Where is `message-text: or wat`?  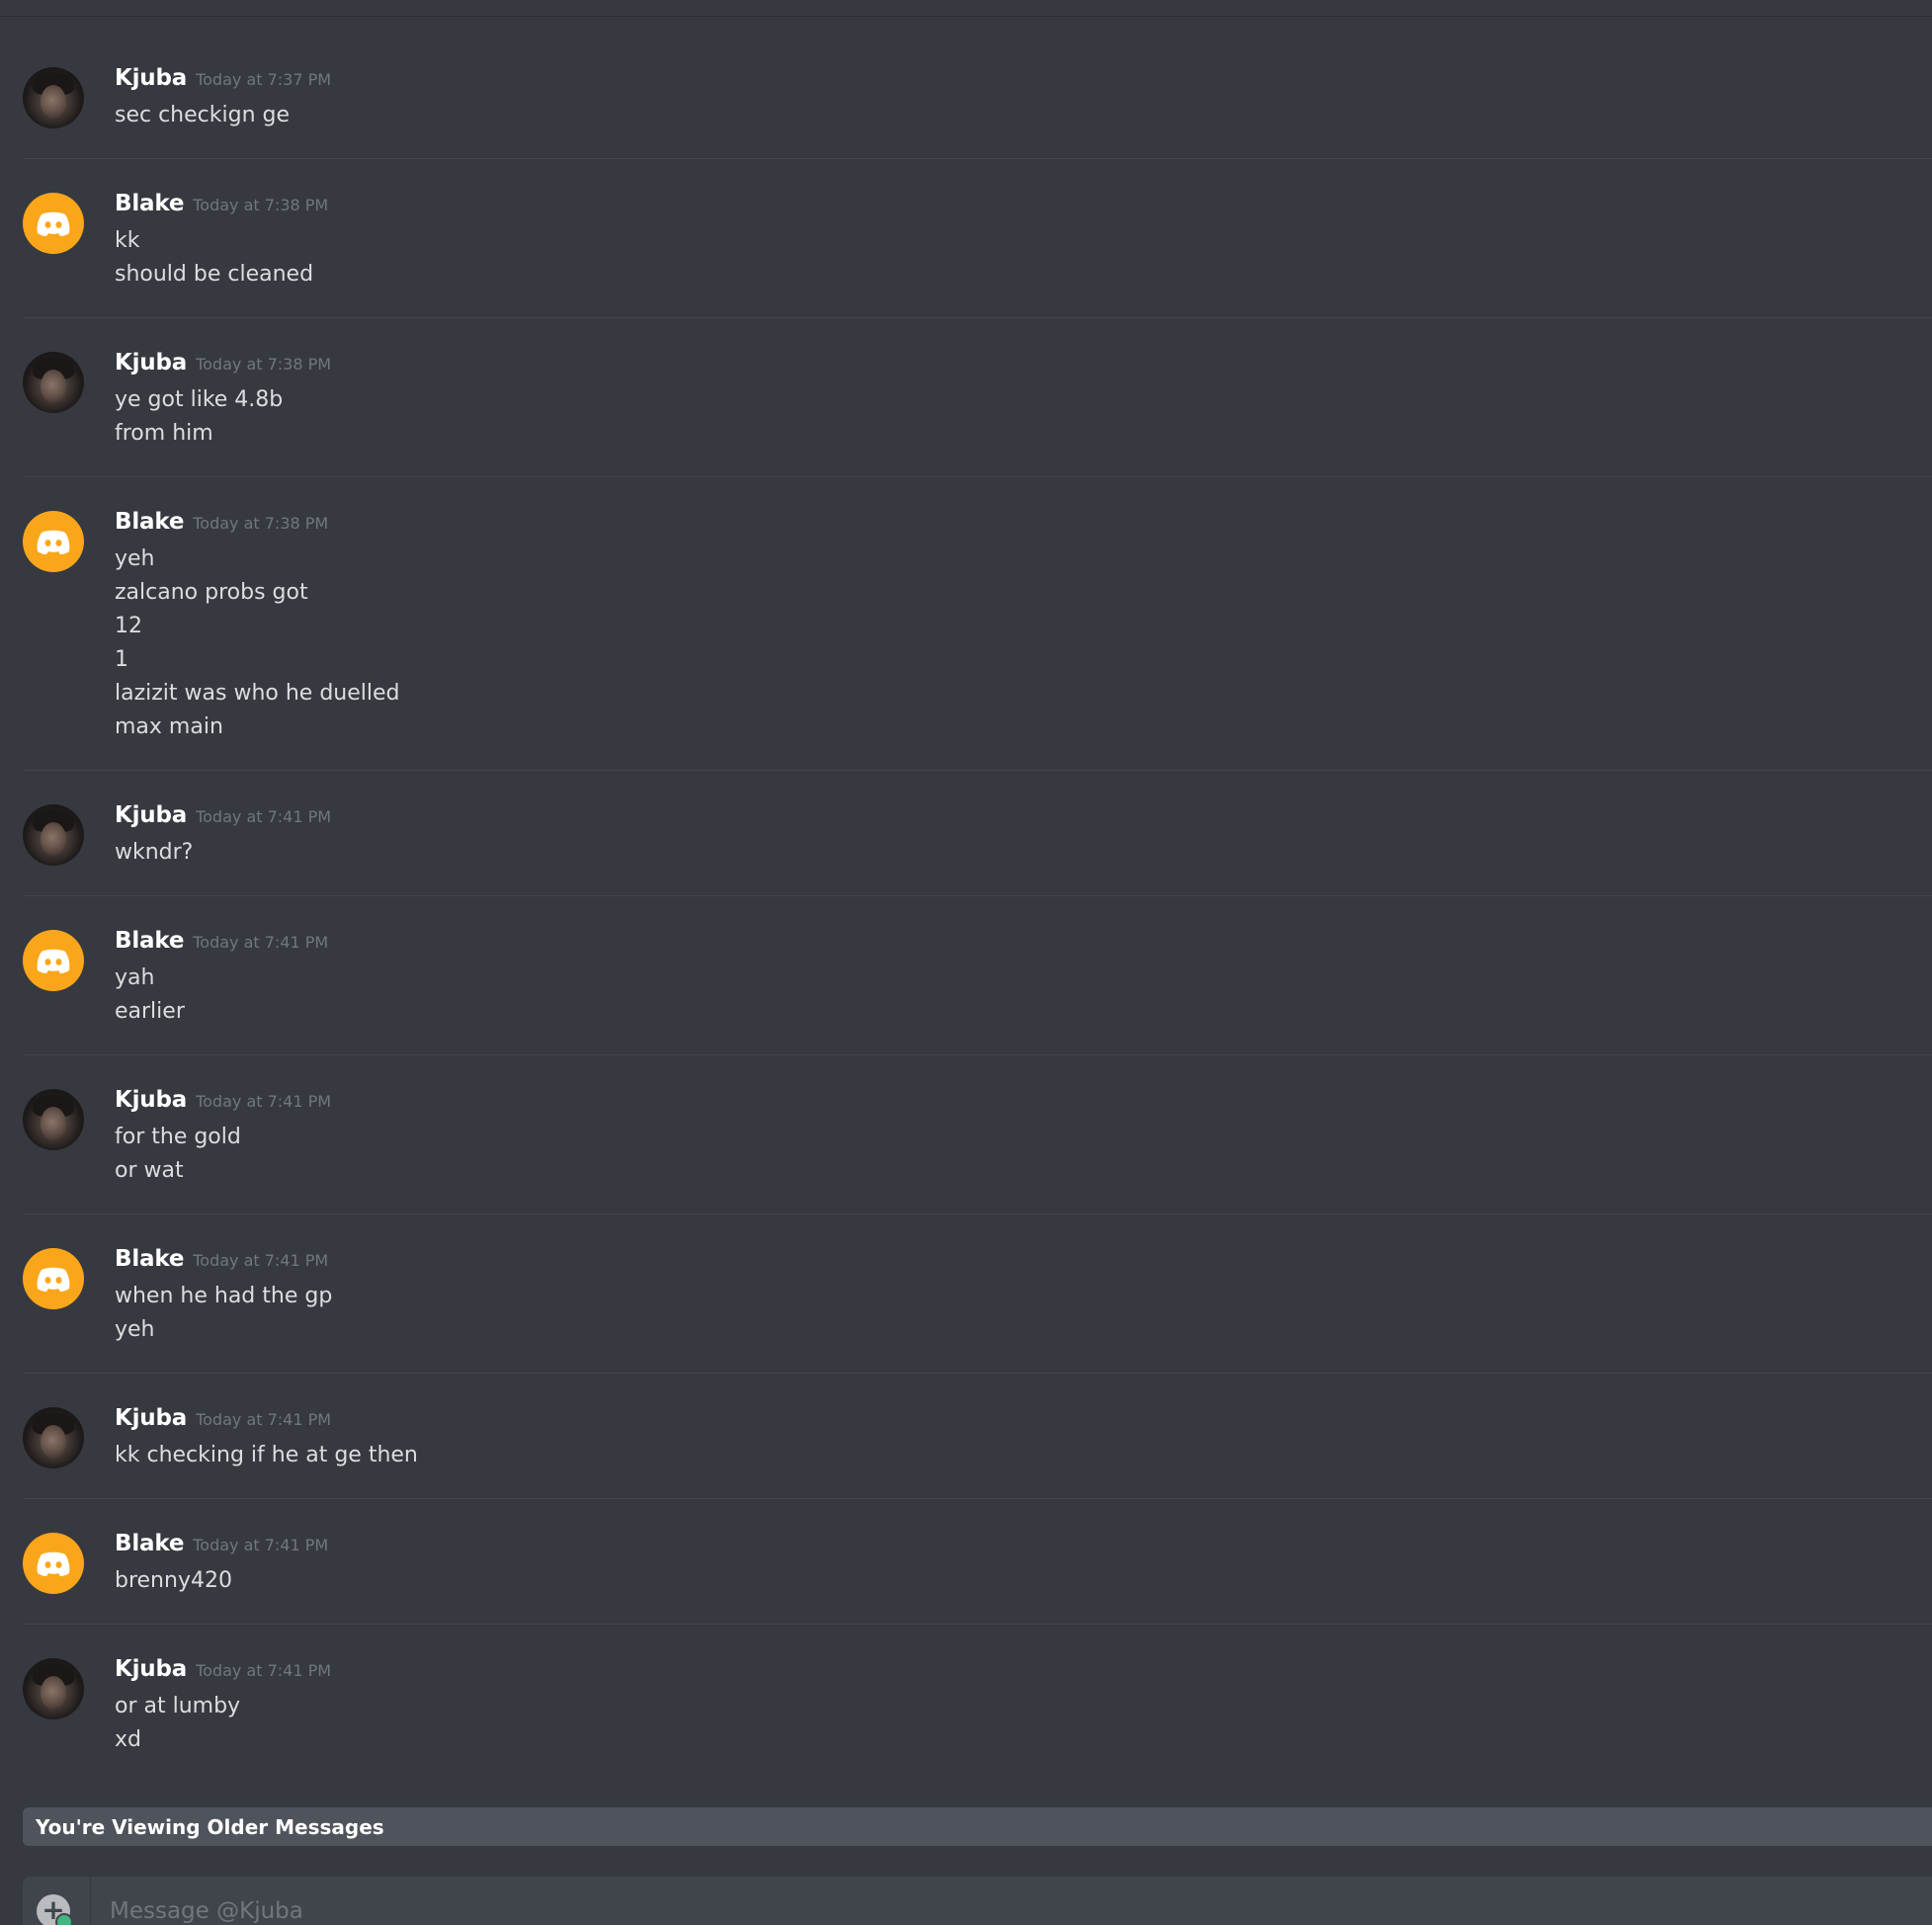
message-text: or wat is located at coordinates (149, 1170).